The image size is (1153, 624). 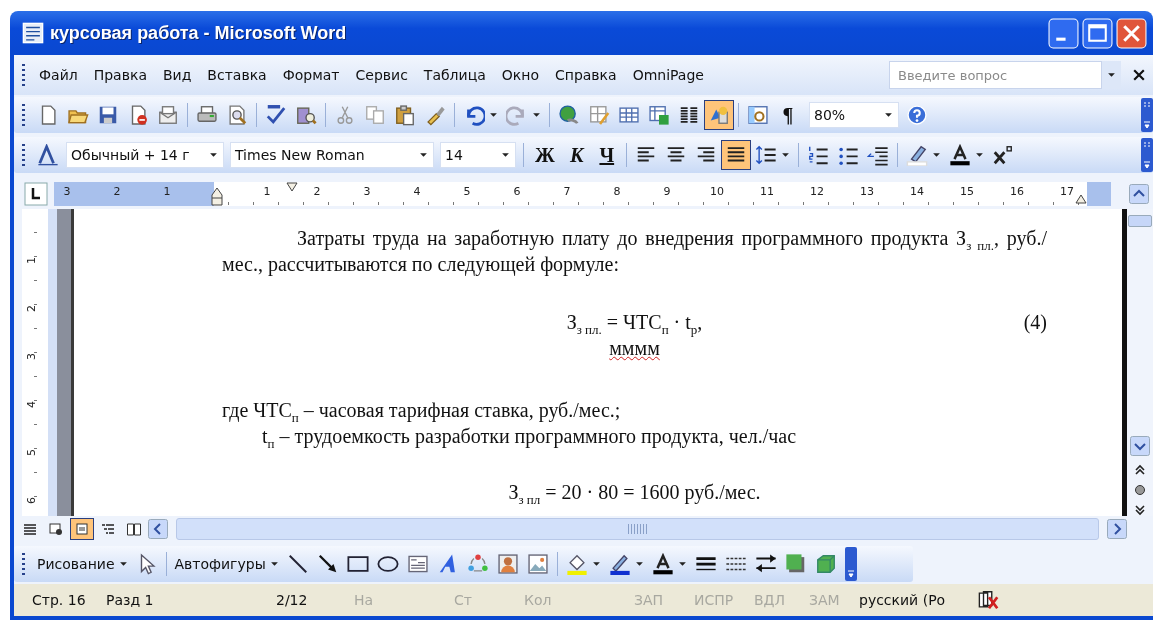 What do you see at coordinates (1140, 446) in the screenshot?
I see `scroll-down-button` at bounding box center [1140, 446].